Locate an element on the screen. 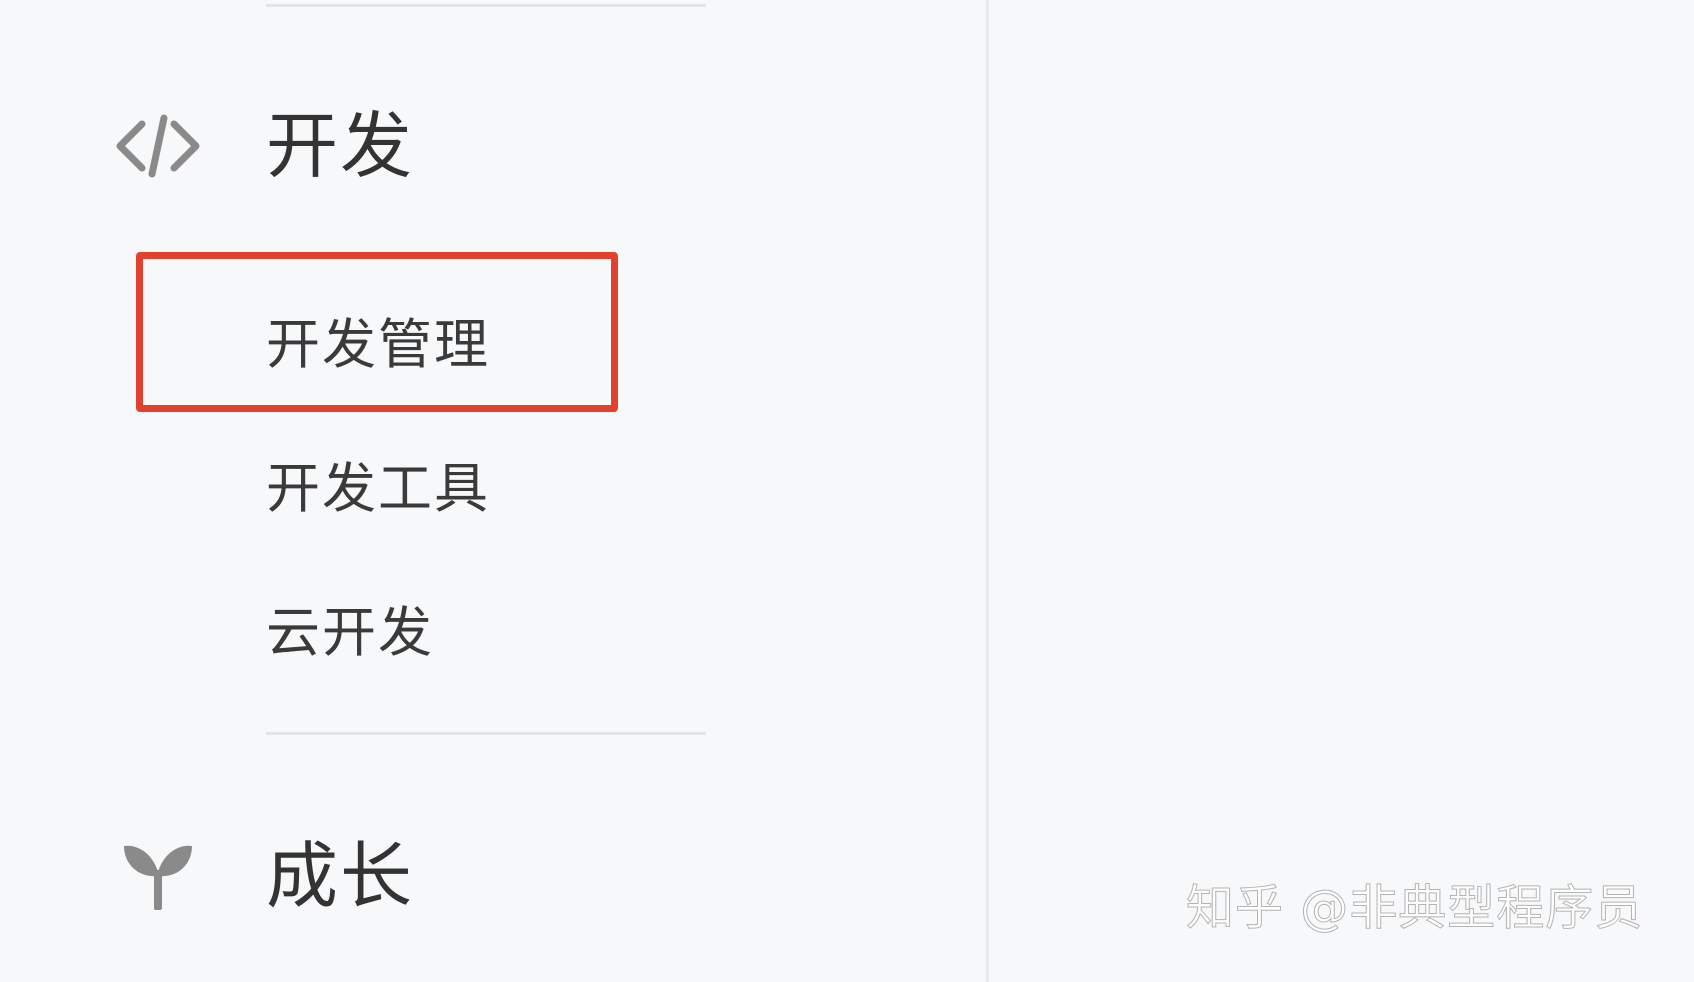 The image size is (1694, 982). section-title-growth: 成长 is located at coordinates (340, 876).